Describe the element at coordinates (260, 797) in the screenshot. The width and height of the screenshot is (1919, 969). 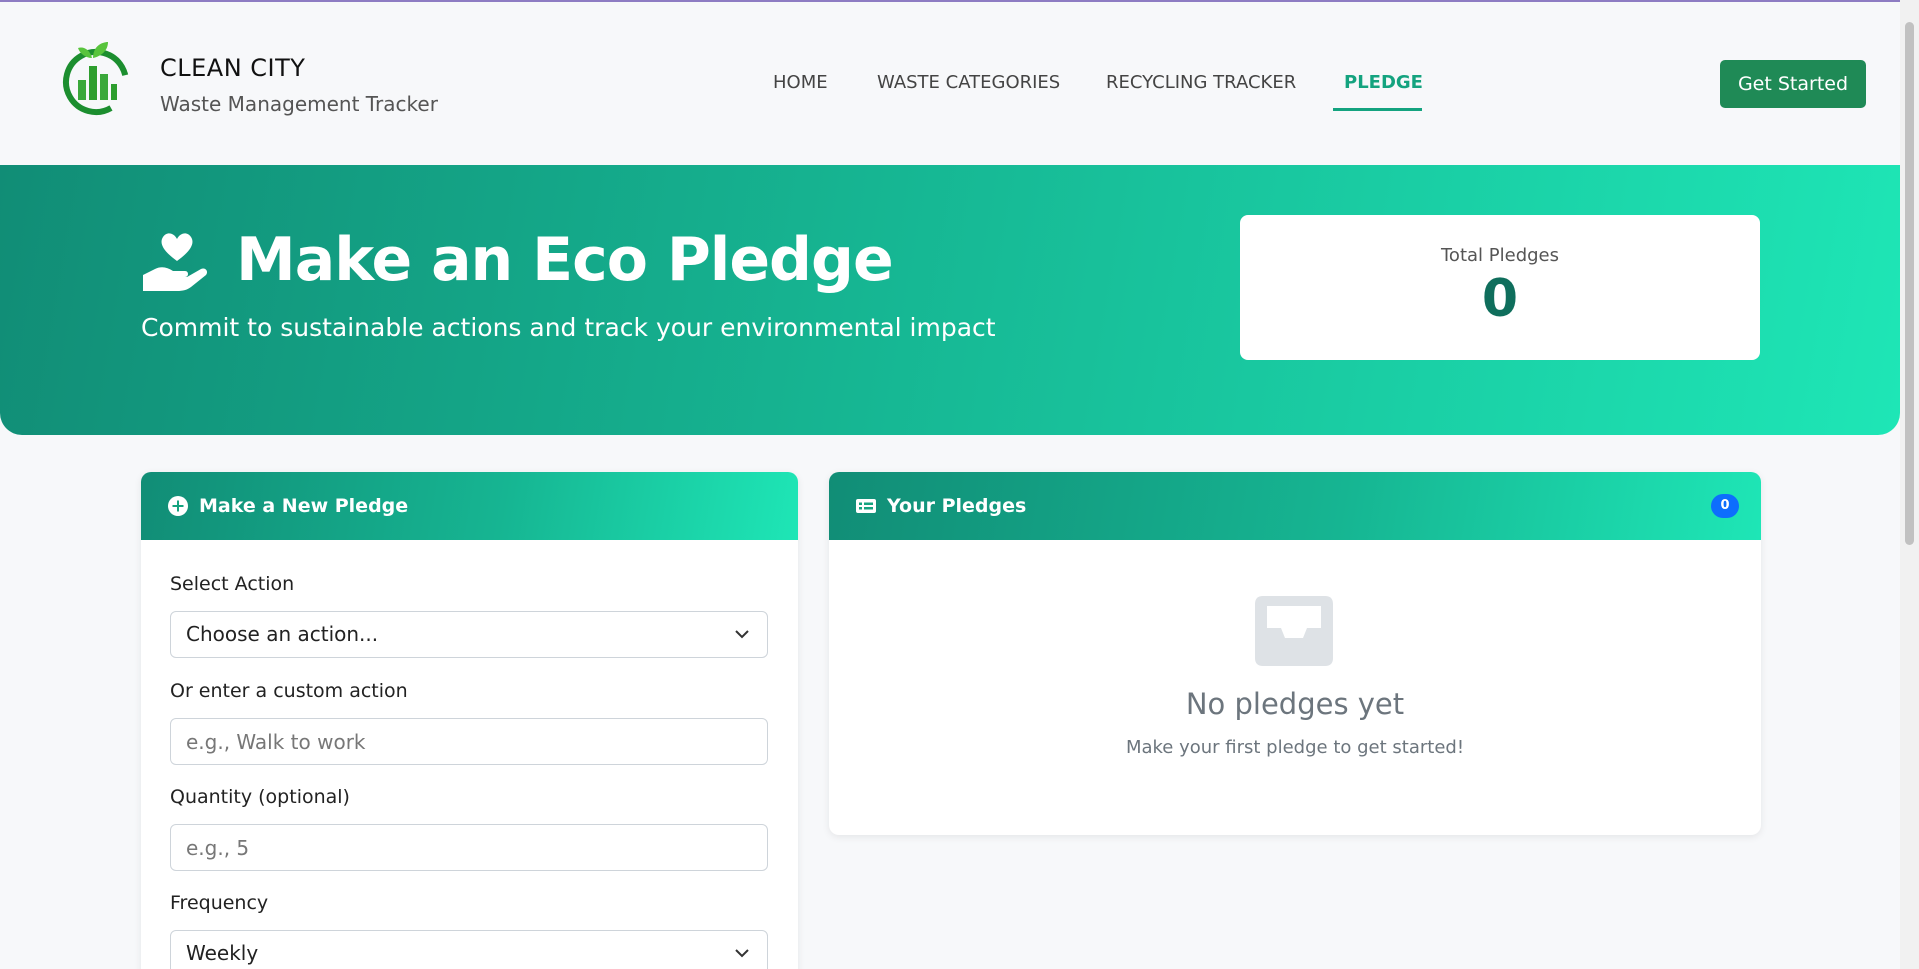
I see `quantity-label: Quantity (optional)` at that location.